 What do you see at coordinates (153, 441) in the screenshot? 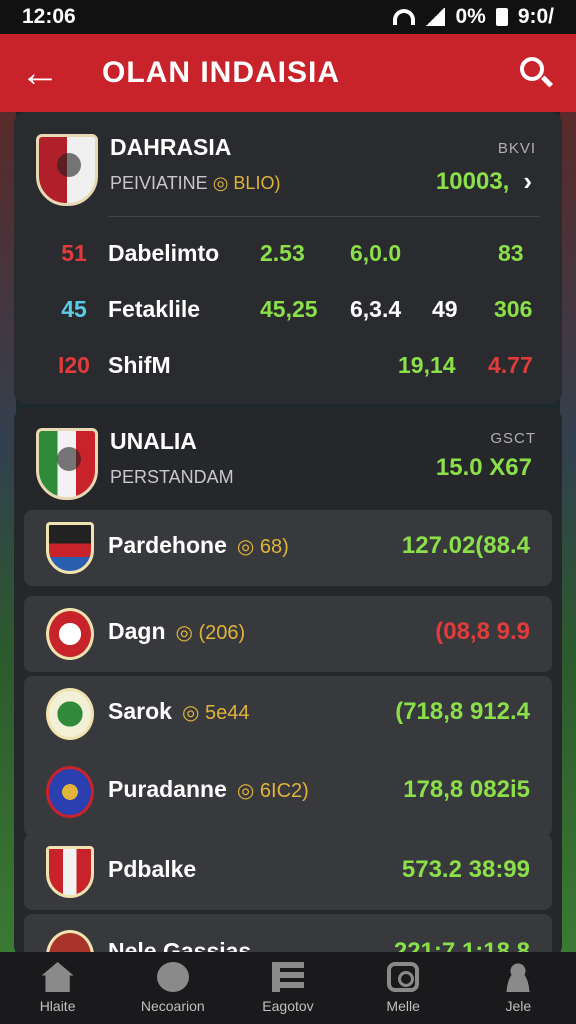
I see `team-name: UNALIA` at bounding box center [153, 441].